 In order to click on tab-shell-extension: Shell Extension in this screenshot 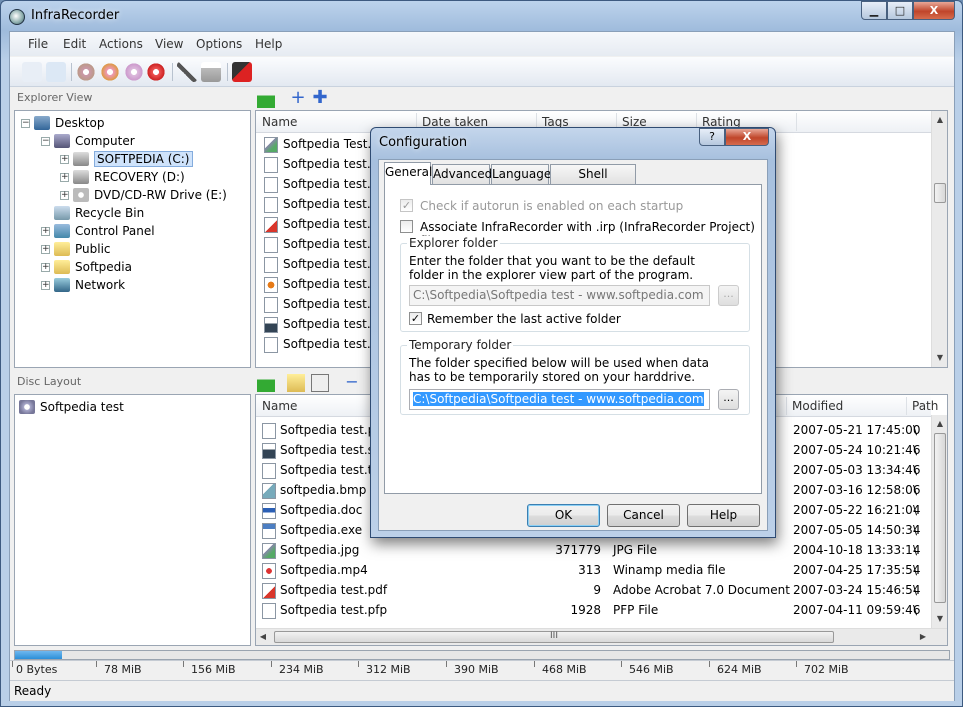, I will do `click(593, 181)`.